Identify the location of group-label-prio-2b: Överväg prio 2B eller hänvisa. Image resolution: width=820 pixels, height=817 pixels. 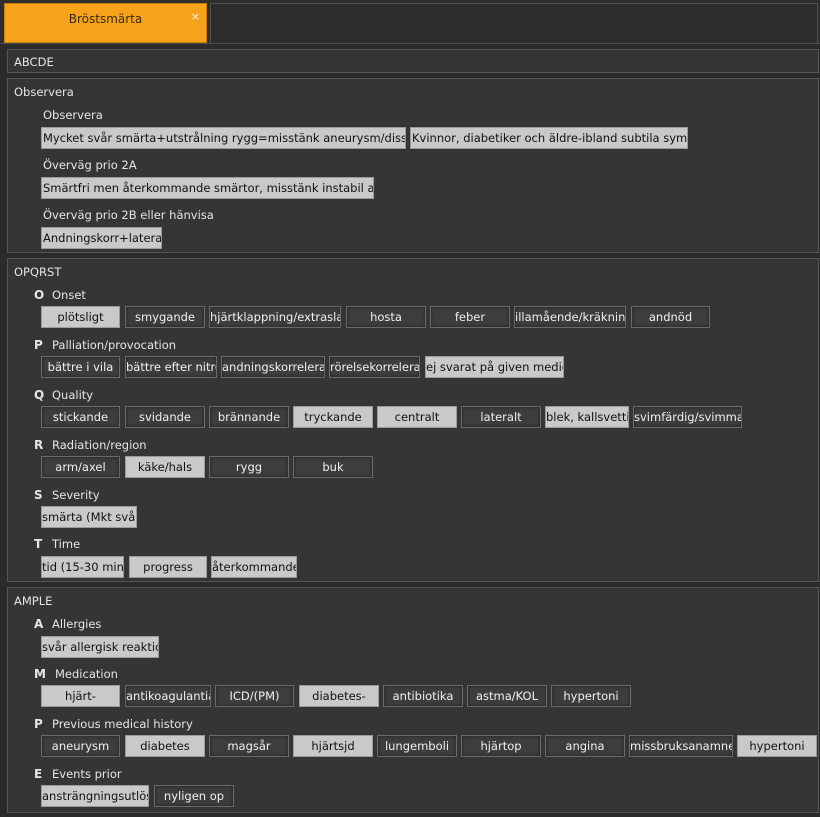
(128, 215).